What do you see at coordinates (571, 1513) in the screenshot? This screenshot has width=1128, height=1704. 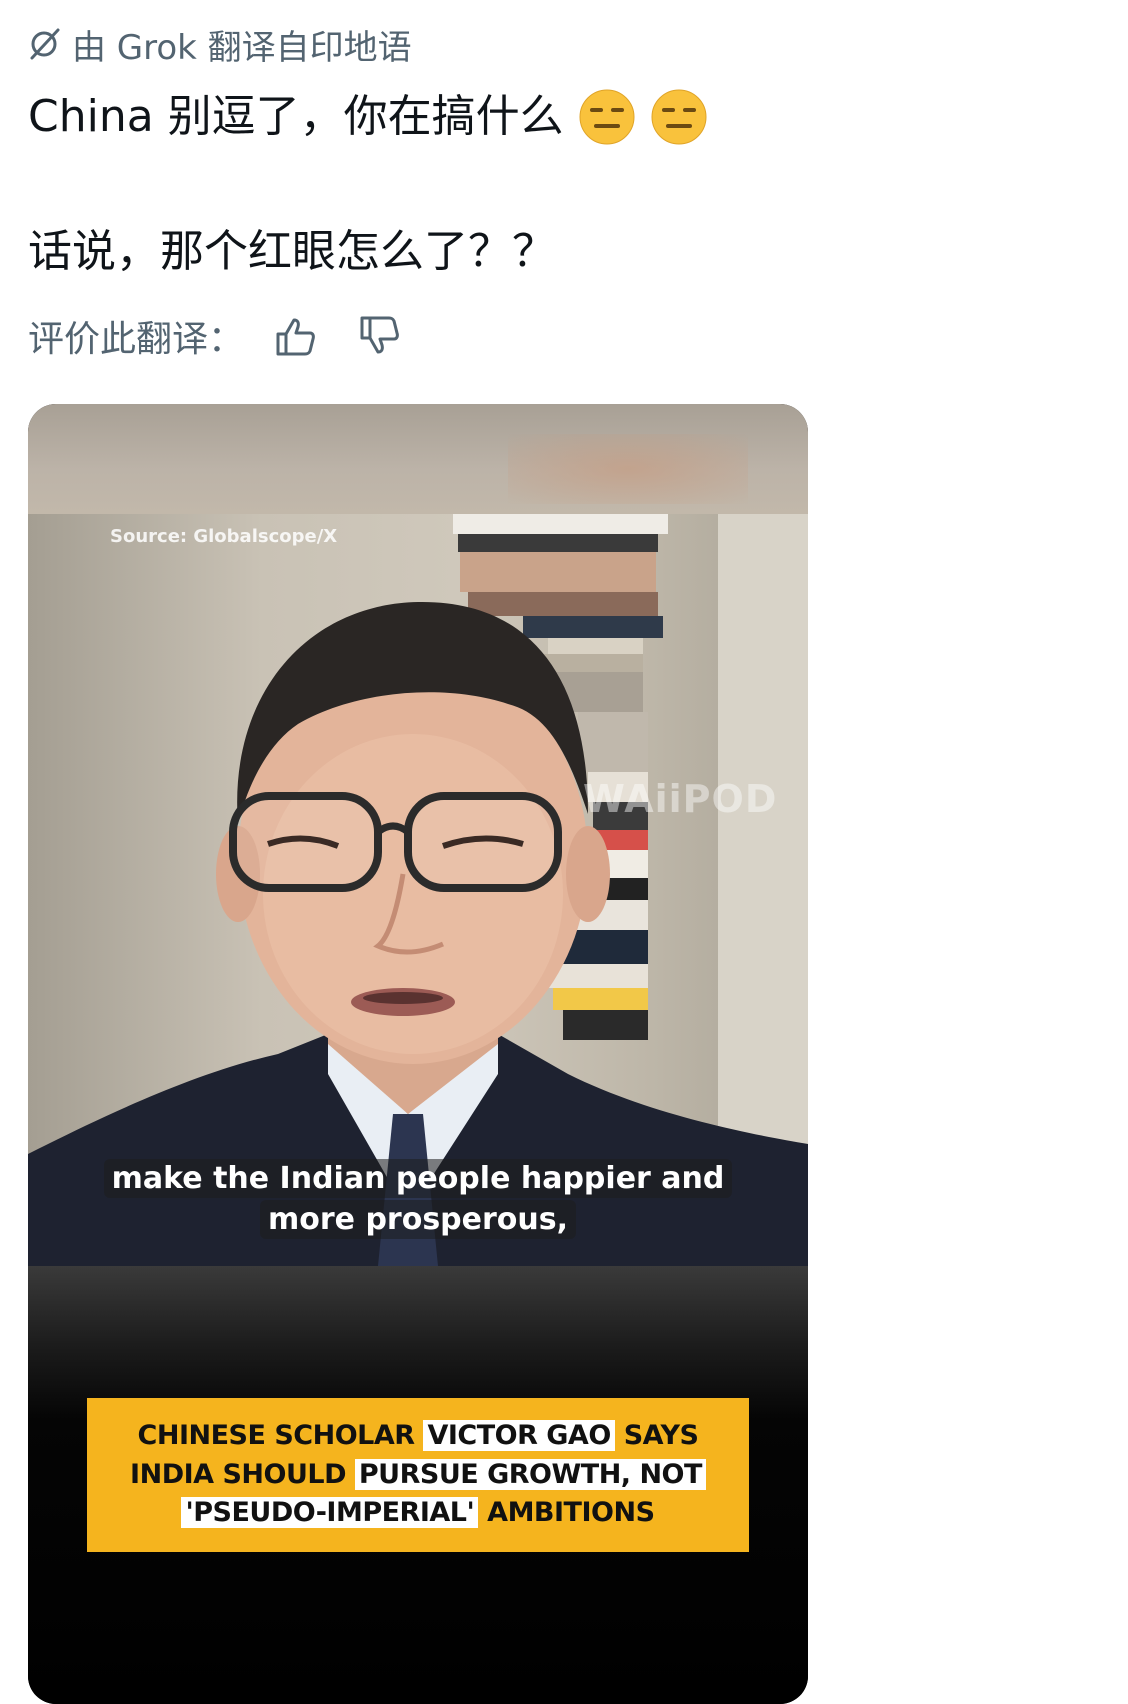 I see `headline-segment: AMBITIONS` at bounding box center [571, 1513].